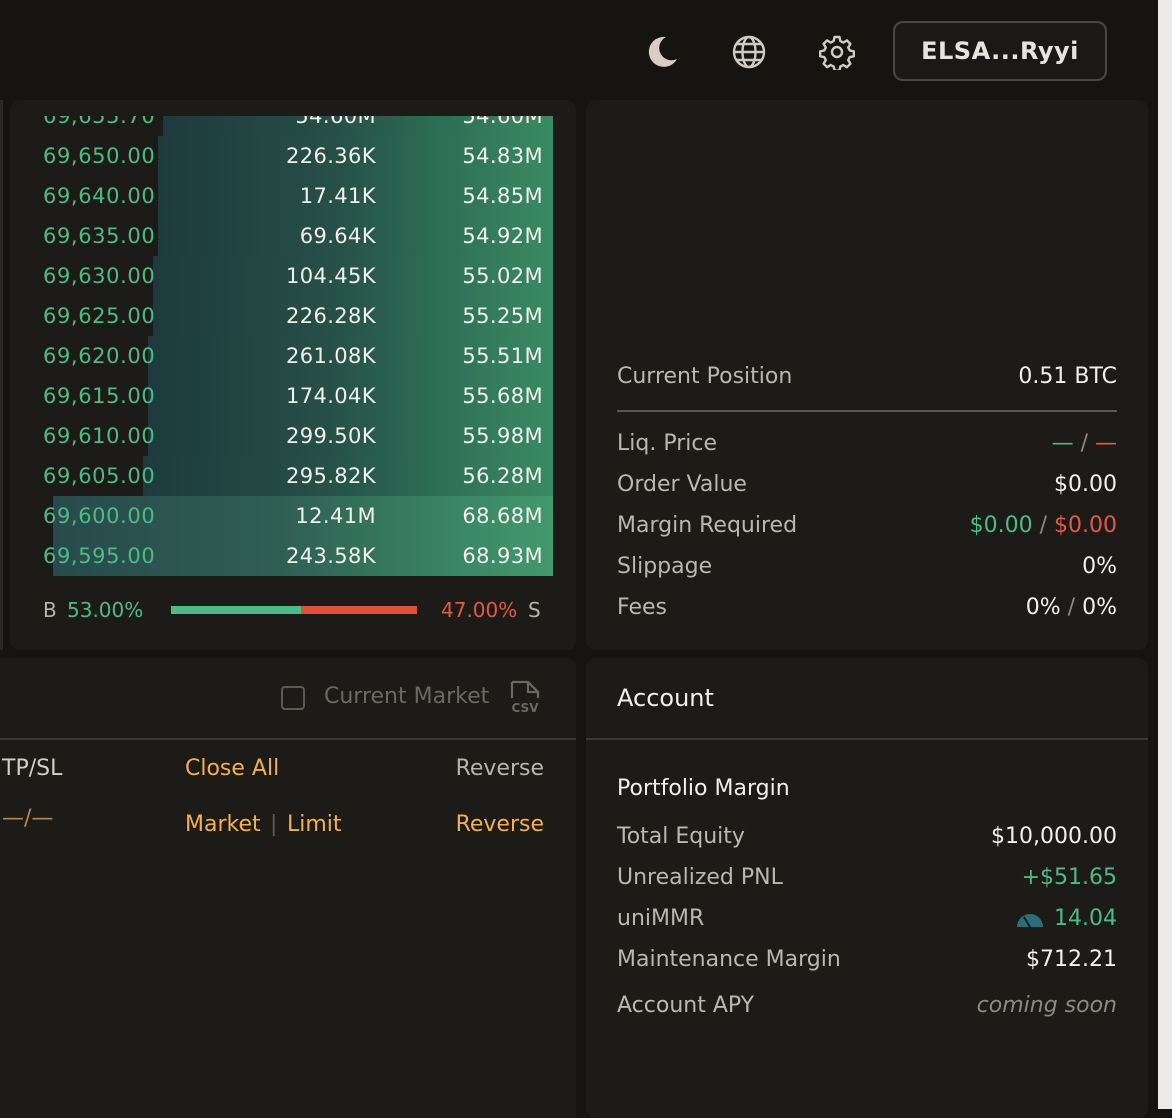  Describe the element at coordinates (1085, 525) in the screenshot. I see `margin-required-short: $0.00` at that location.